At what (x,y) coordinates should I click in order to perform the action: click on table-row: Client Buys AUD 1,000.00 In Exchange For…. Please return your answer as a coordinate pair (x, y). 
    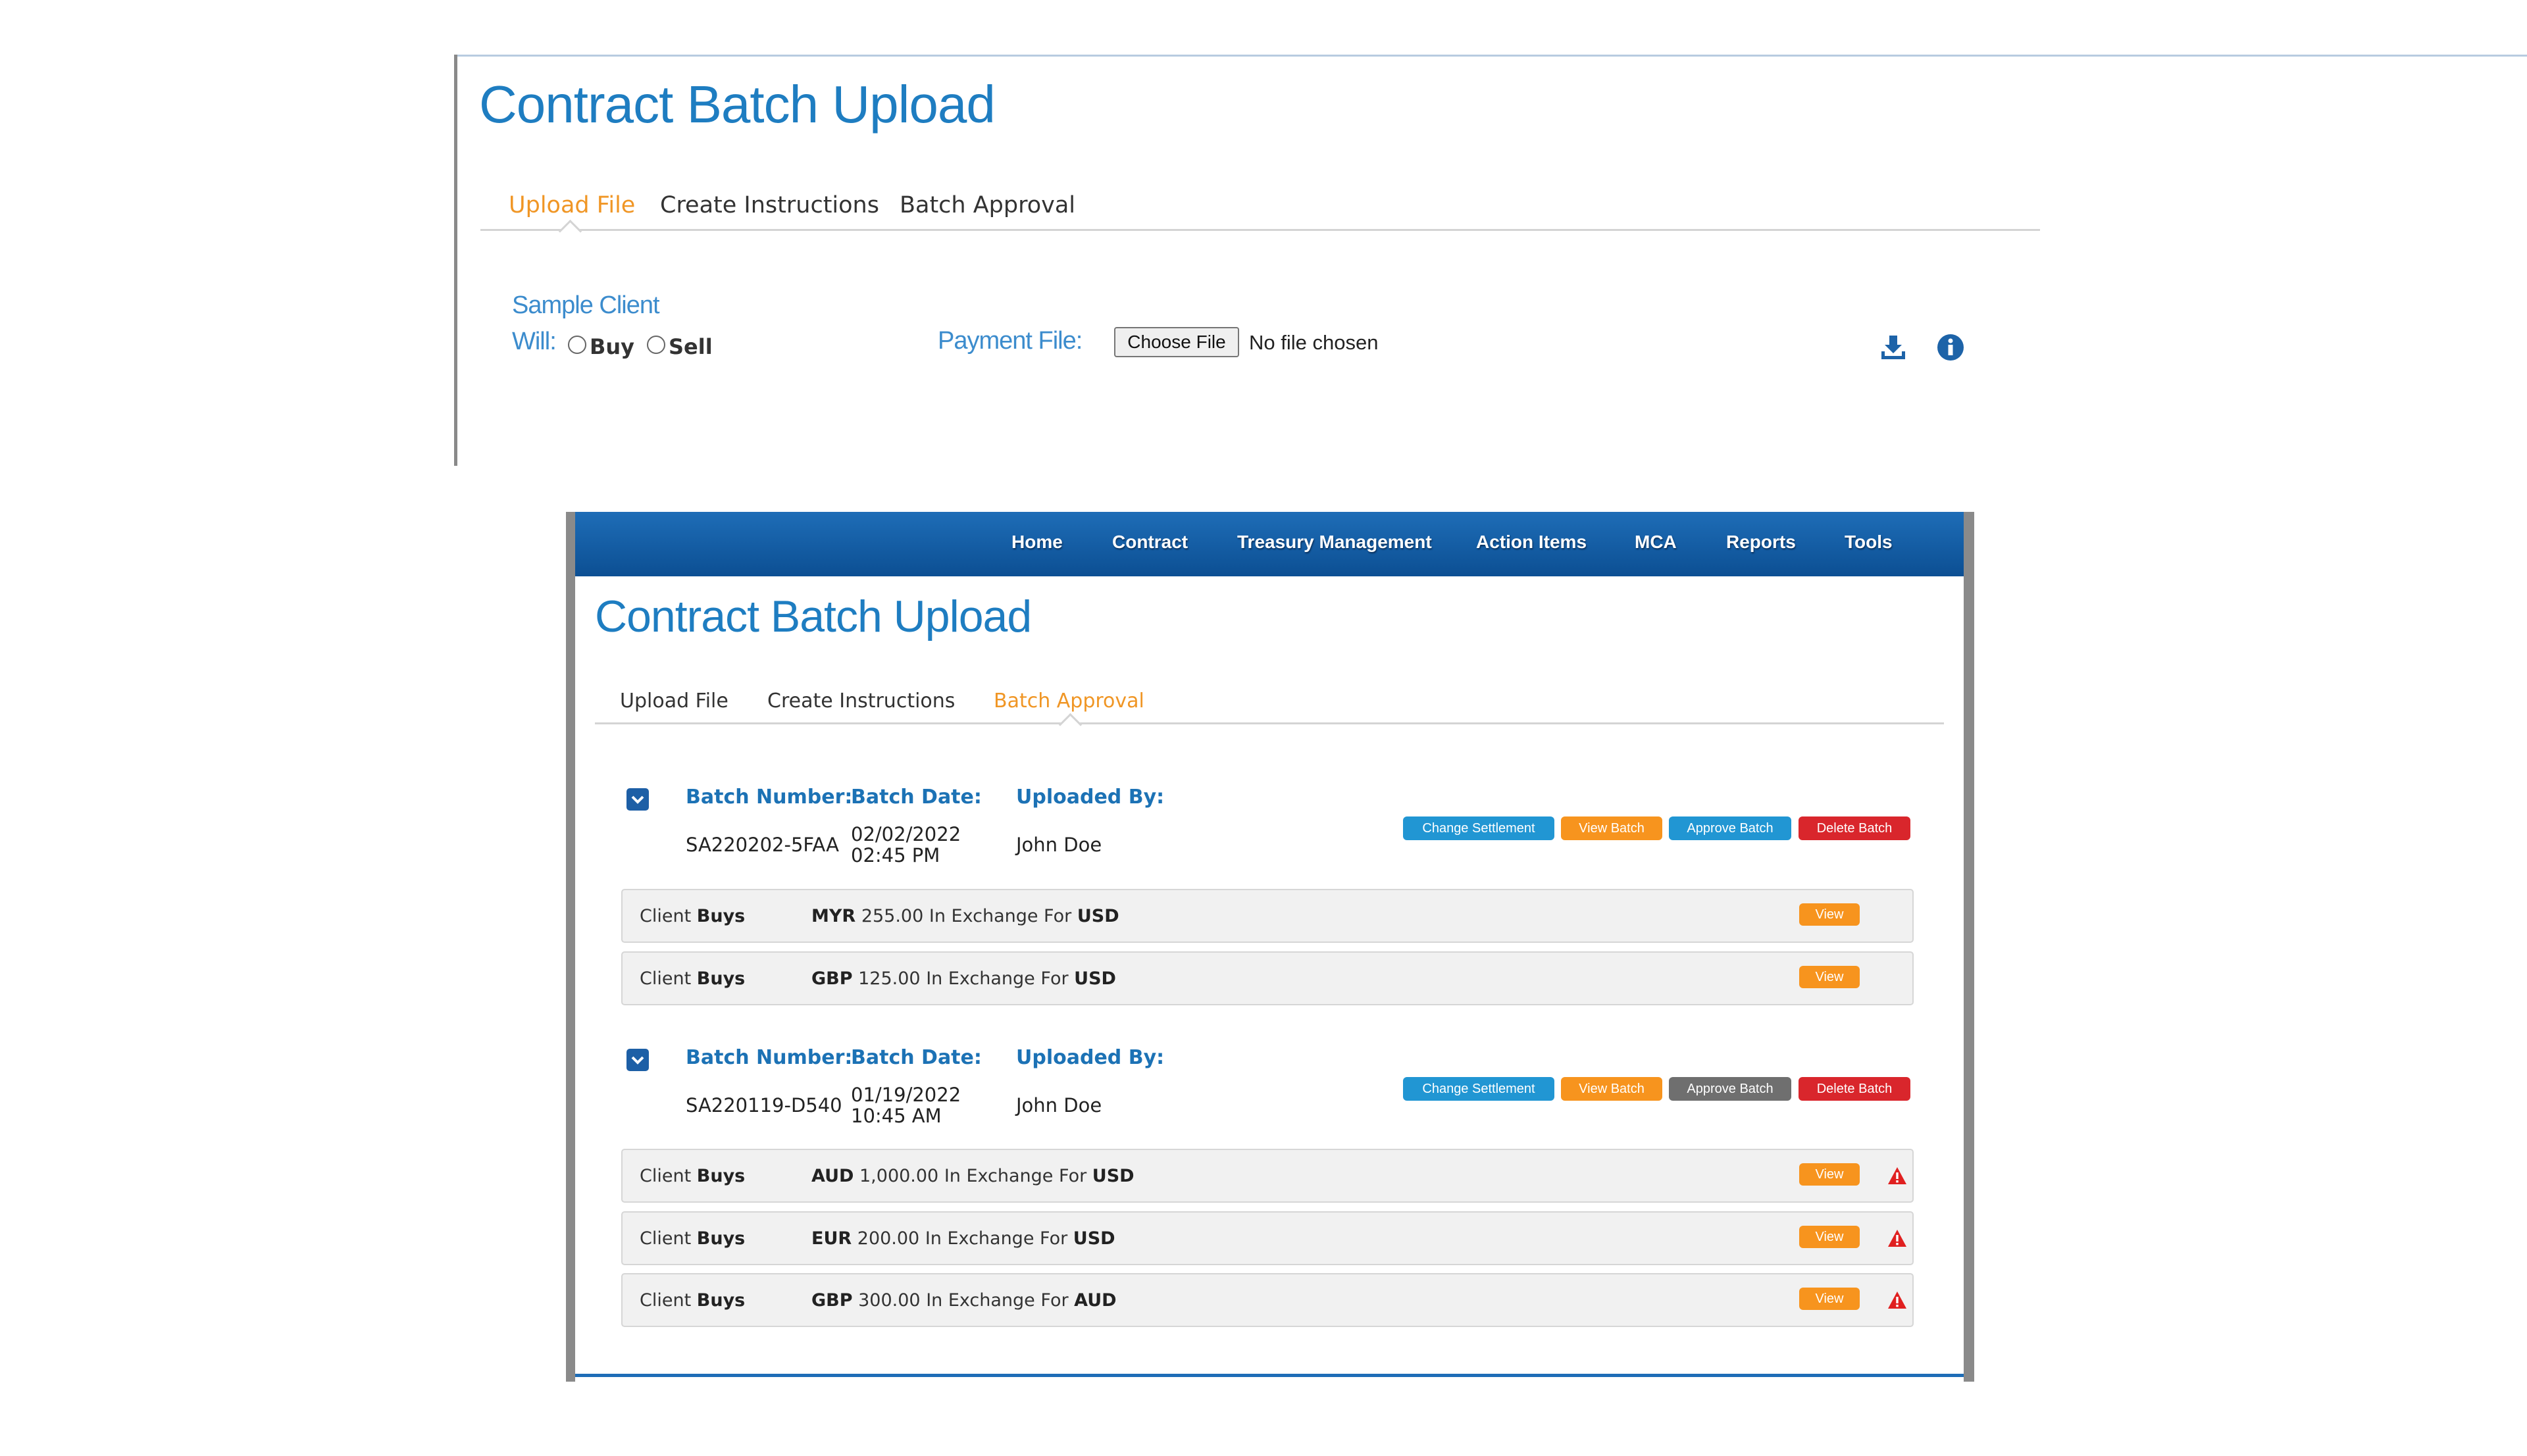
    Looking at the image, I should click on (1267, 1176).